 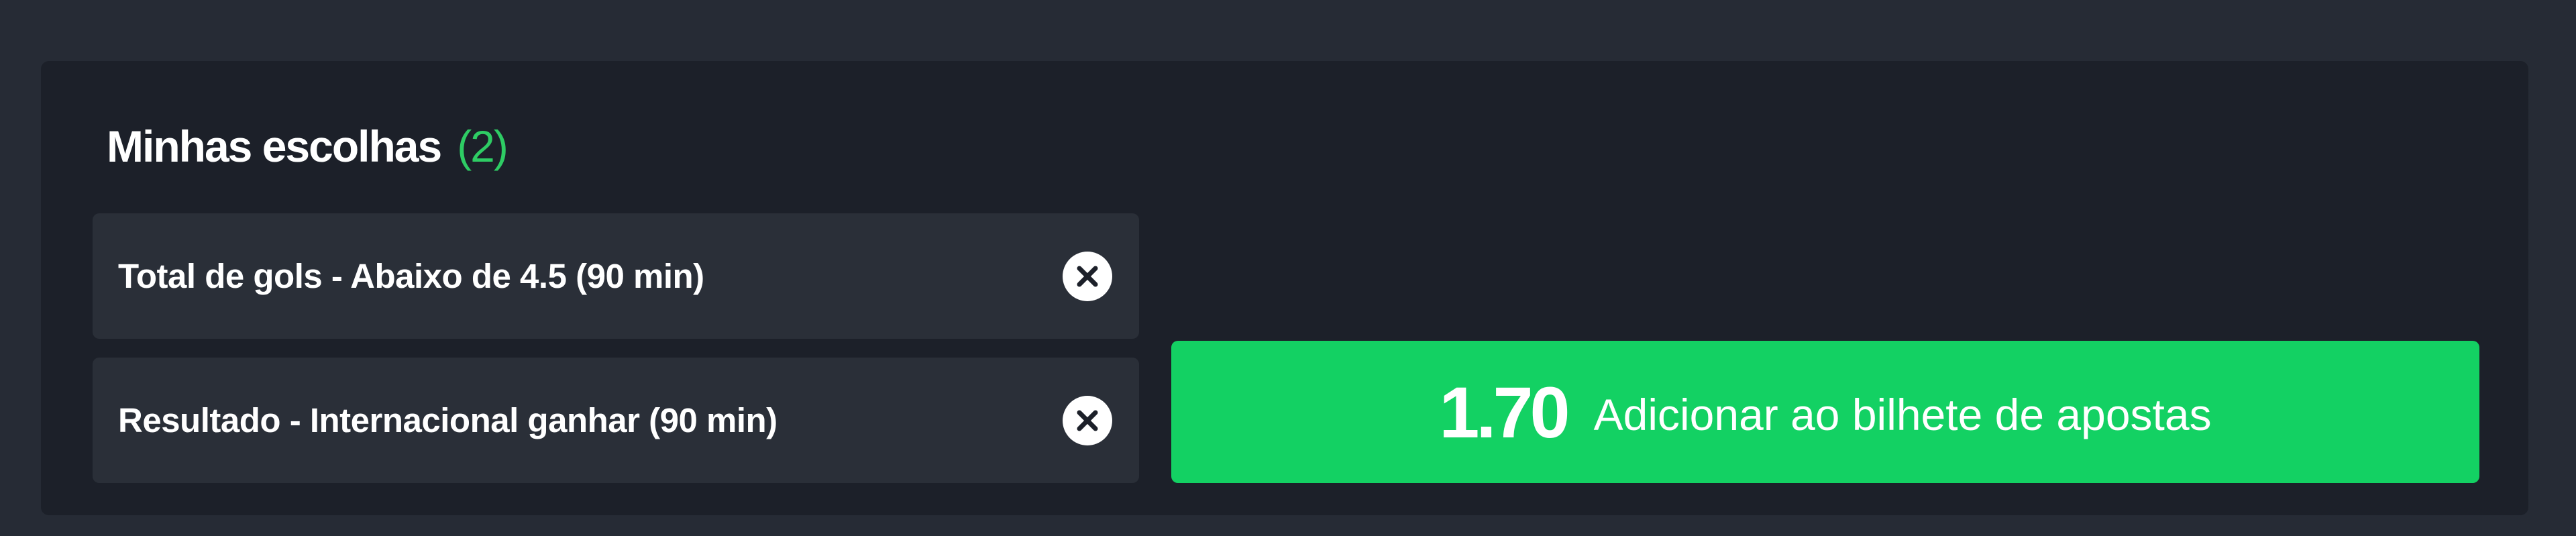 I want to click on panel-title: Minhas escolhas (2), so click(x=307, y=147).